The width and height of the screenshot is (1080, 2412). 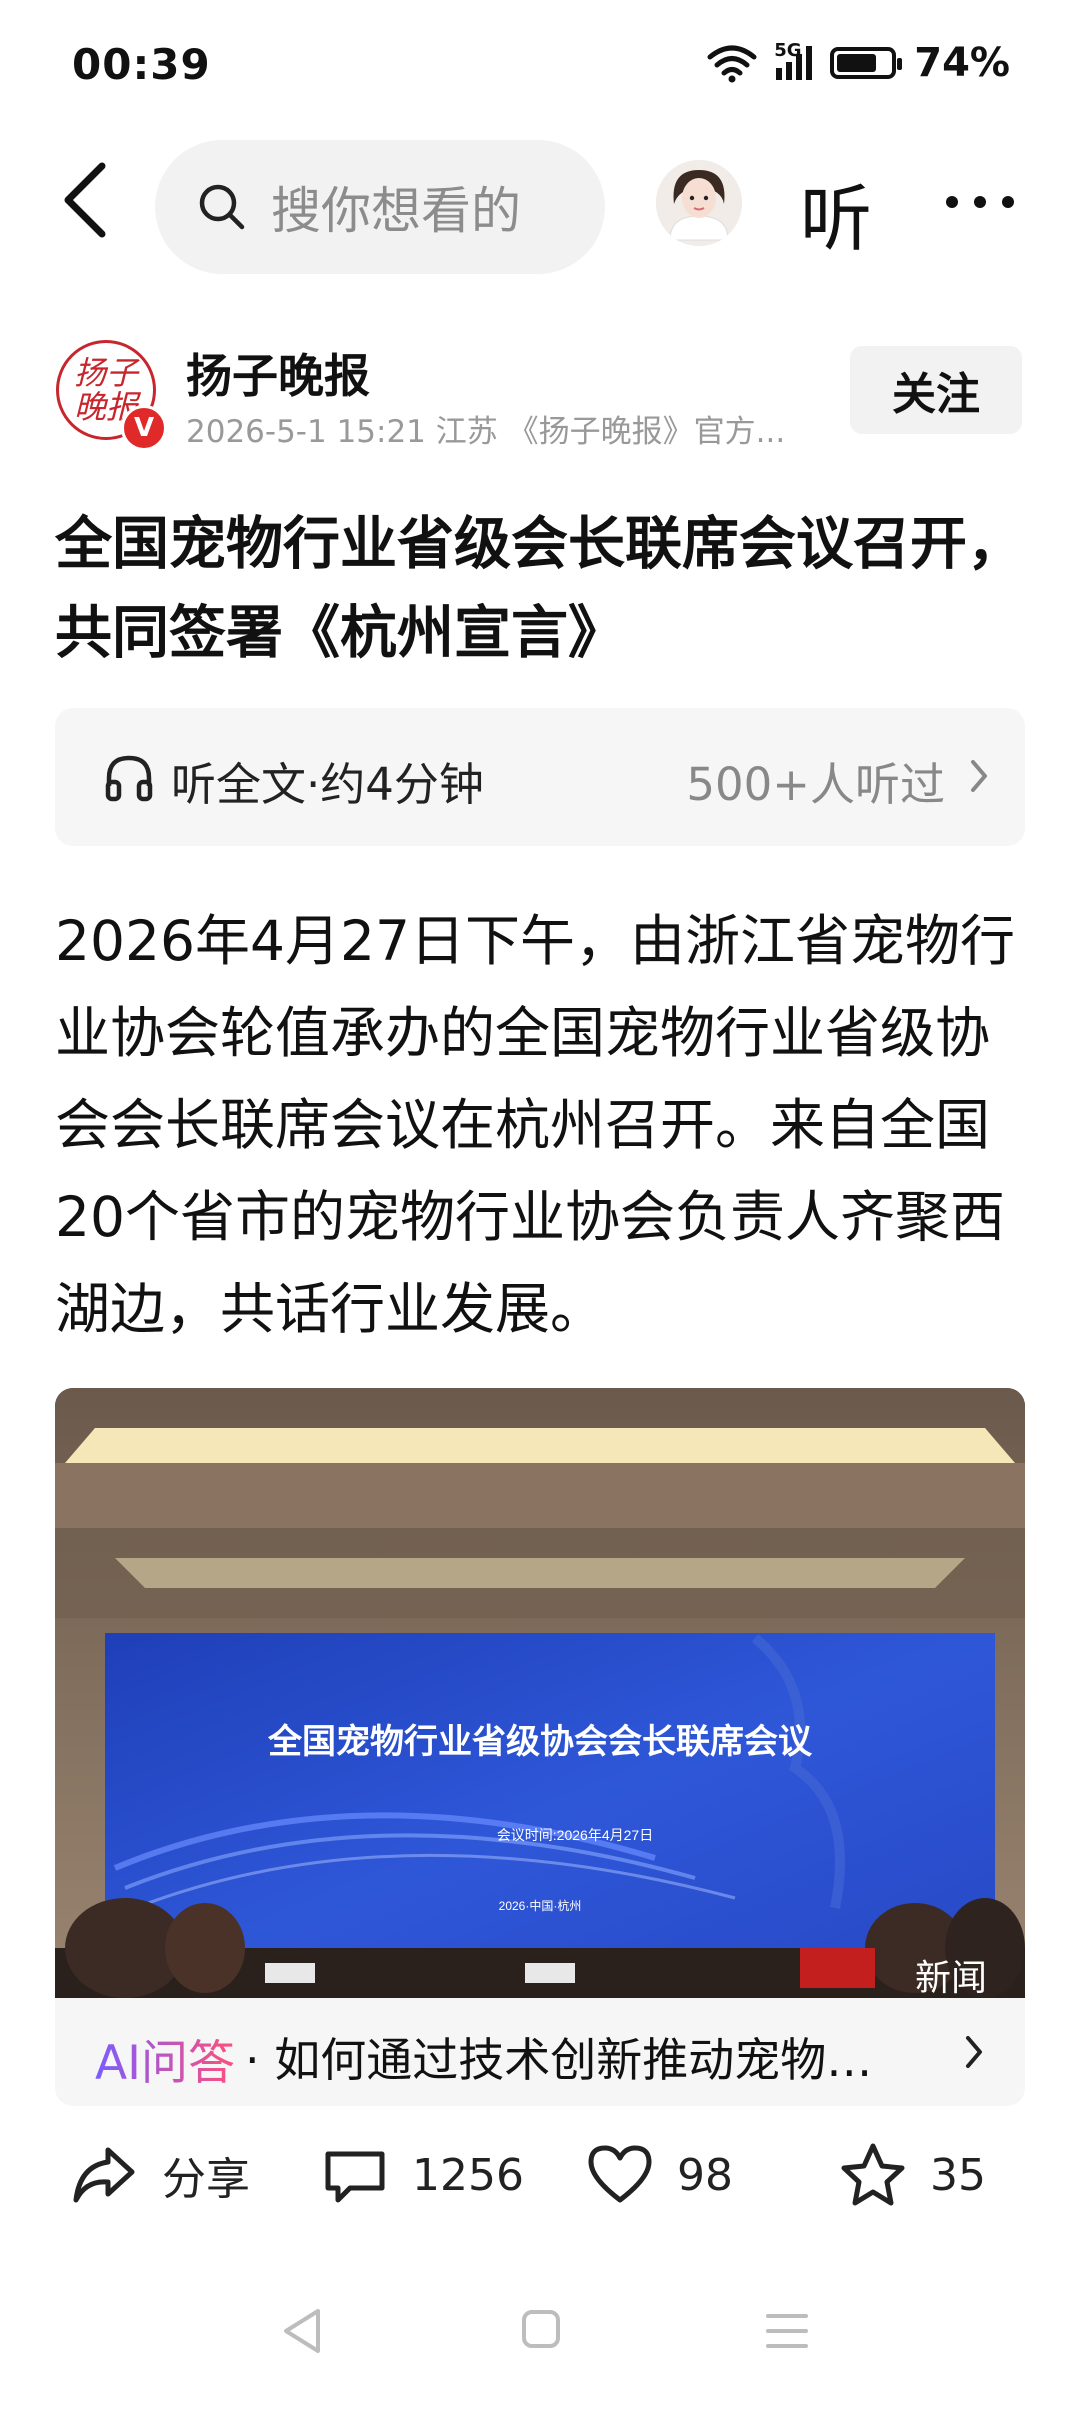 What do you see at coordinates (355, 2177) in the screenshot?
I see `comment-icon` at bounding box center [355, 2177].